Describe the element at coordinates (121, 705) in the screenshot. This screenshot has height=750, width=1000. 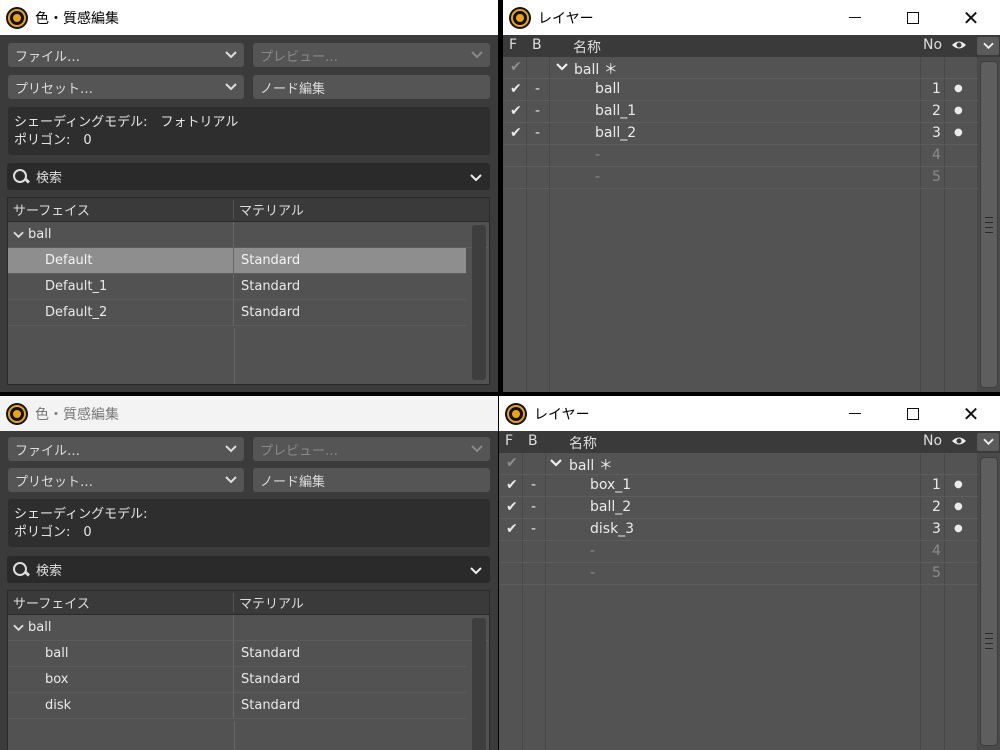
I see `surface-cell: disk` at that location.